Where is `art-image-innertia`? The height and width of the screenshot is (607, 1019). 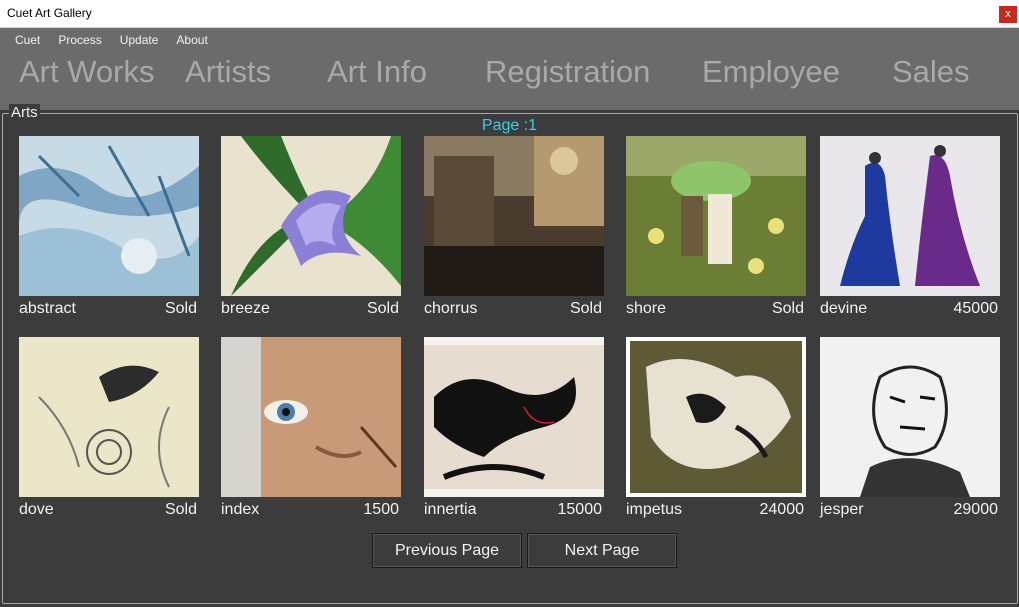
art-image-innertia is located at coordinates (514, 417).